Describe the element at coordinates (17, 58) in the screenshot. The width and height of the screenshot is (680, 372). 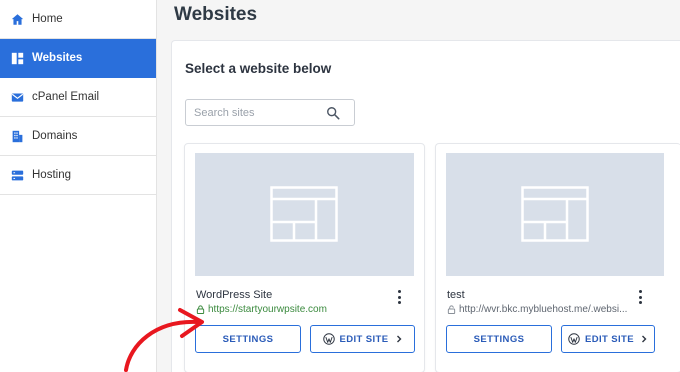
I see `grid-icon` at that location.